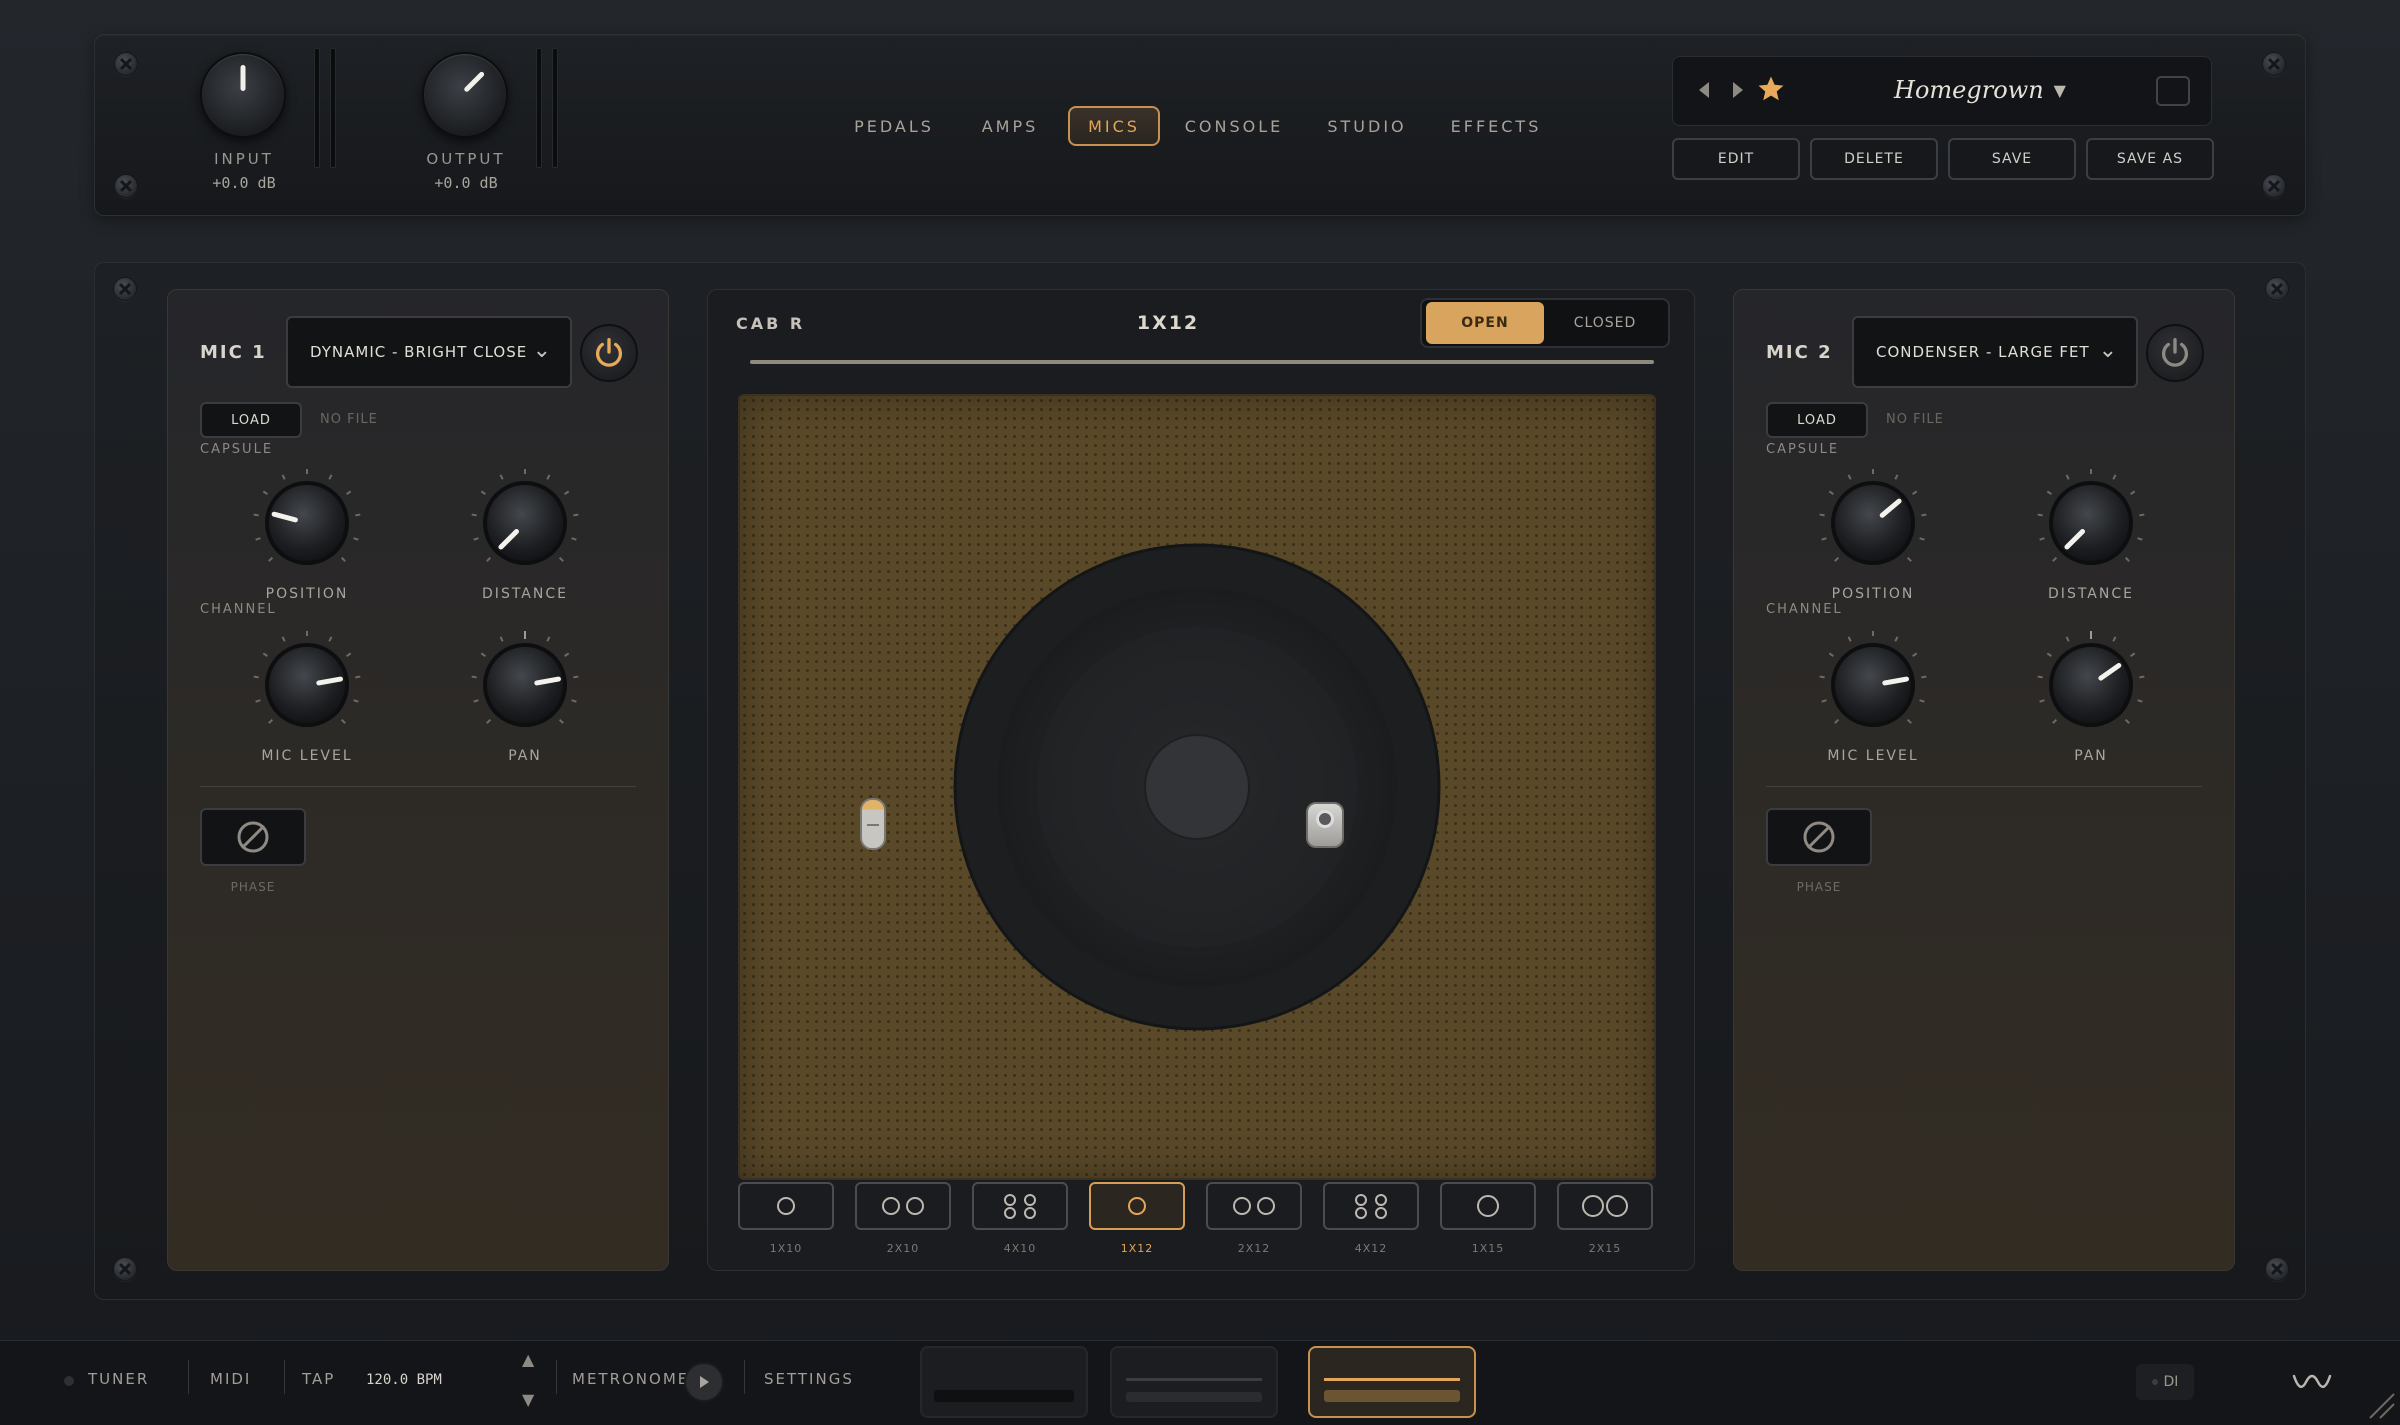  Describe the element at coordinates (1704, 90) in the screenshot. I see `prev-preset-icon` at that location.